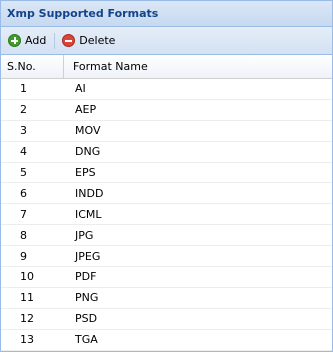 The image size is (333, 352). Describe the element at coordinates (23, 89) in the screenshot. I see `cell-sno: 1` at that location.